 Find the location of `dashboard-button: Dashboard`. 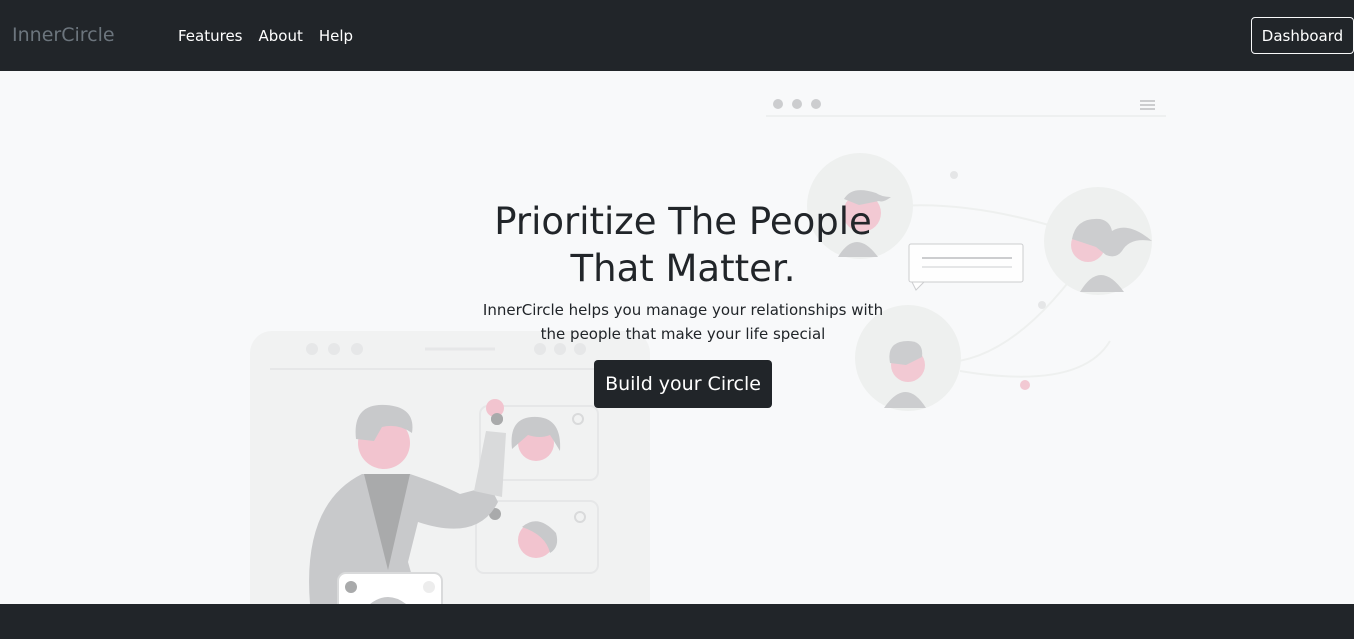

dashboard-button: Dashboard is located at coordinates (1302, 35).